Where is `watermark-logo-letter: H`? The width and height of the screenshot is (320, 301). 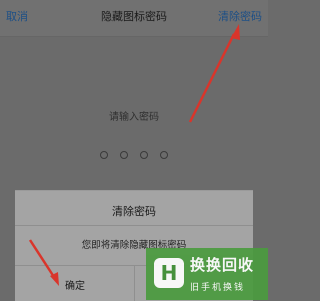 watermark-logo-letter: H is located at coordinates (169, 273).